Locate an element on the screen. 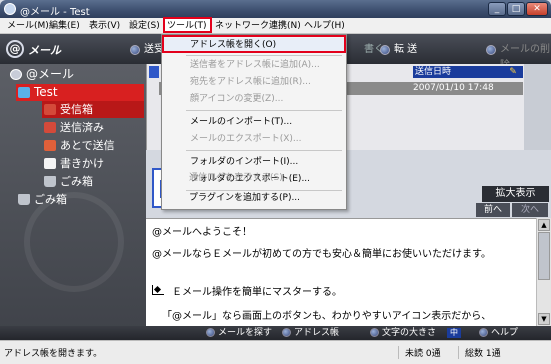  minimize-button: _ is located at coordinates (497, 9).